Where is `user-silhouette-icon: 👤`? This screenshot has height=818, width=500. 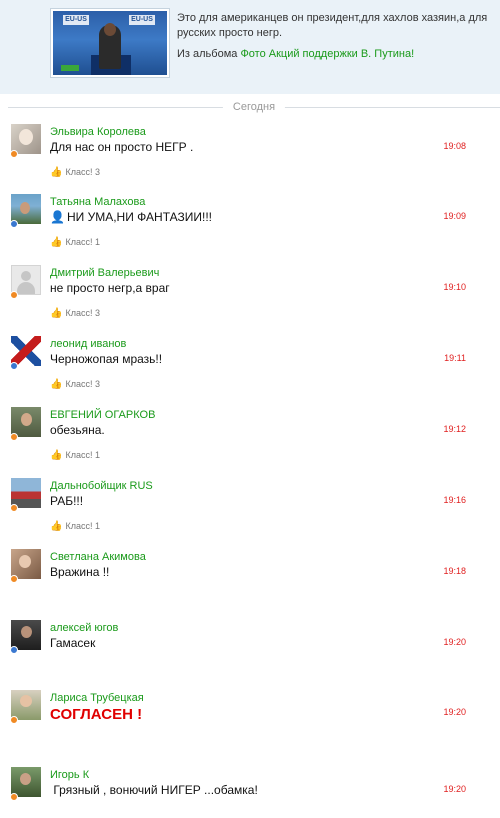
user-silhouette-icon: 👤 is located at coordinates (57, 217).